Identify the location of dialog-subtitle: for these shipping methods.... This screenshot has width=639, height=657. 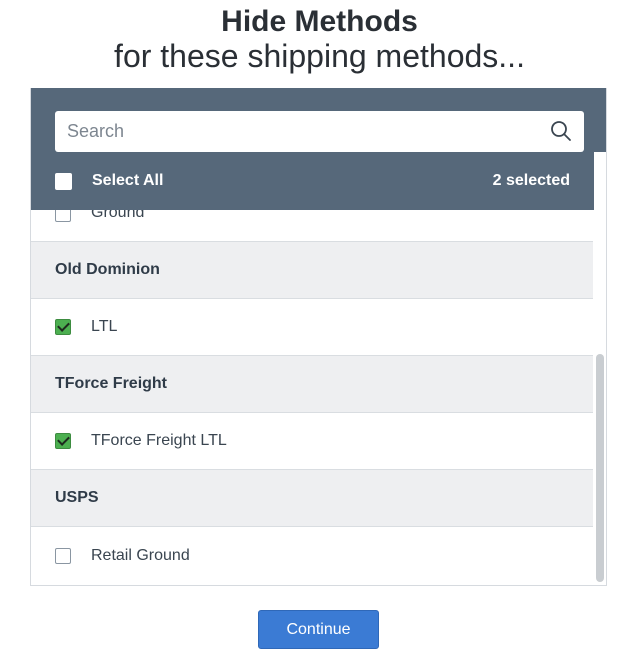
(319, 56).